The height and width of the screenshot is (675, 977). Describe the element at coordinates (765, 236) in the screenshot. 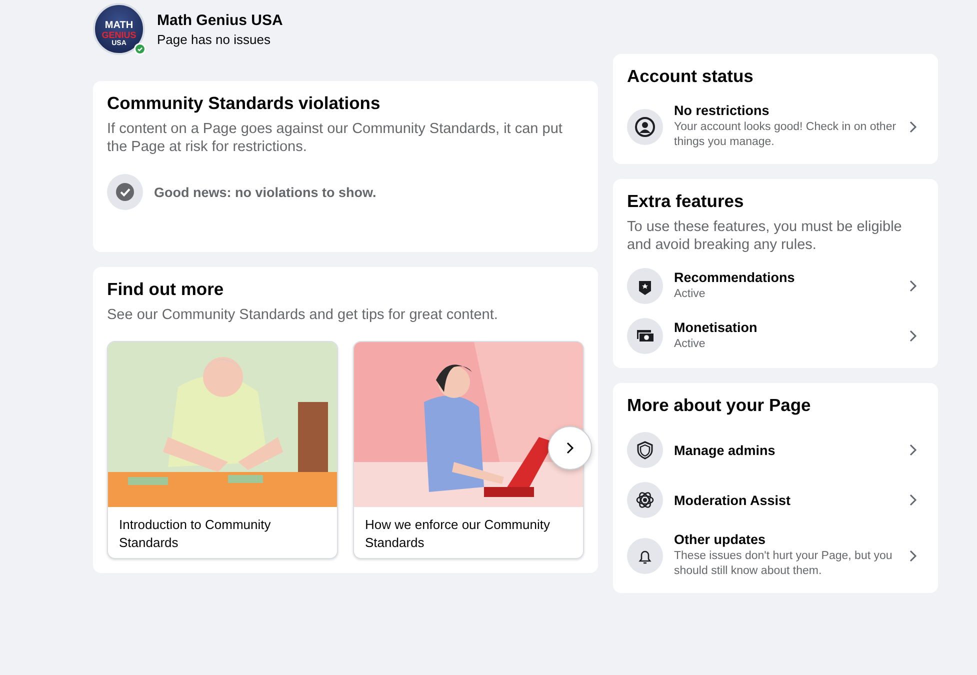

I see `card-description: To use these features, you must be eligible and avoid breaking any rules.` at that location.